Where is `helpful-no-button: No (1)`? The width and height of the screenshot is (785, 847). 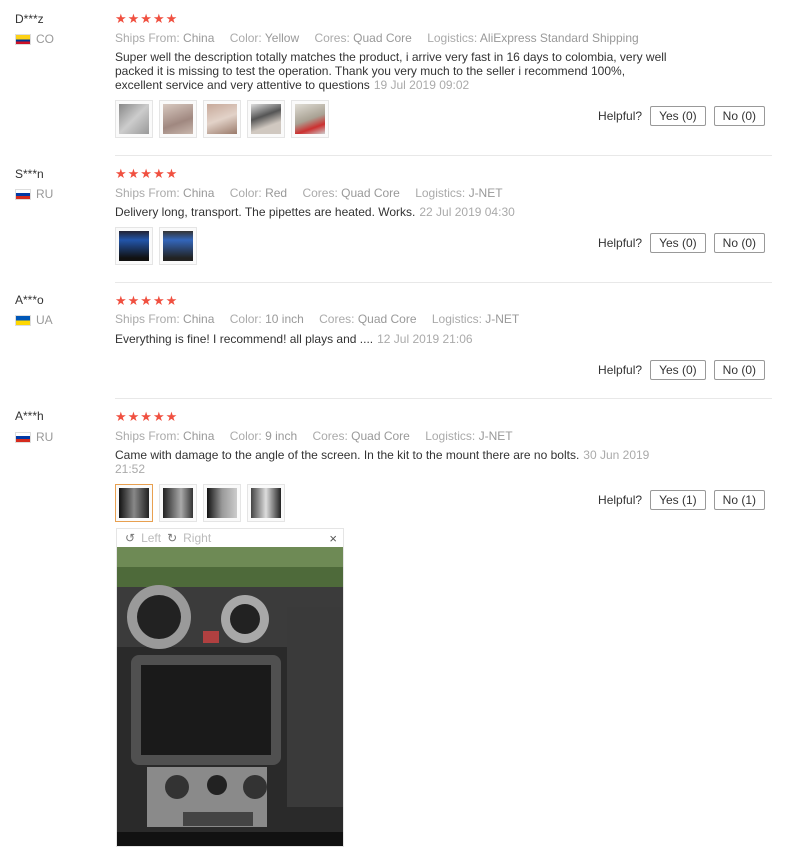 helpful-no-button: No (1) is located at coordinates (739, 500).